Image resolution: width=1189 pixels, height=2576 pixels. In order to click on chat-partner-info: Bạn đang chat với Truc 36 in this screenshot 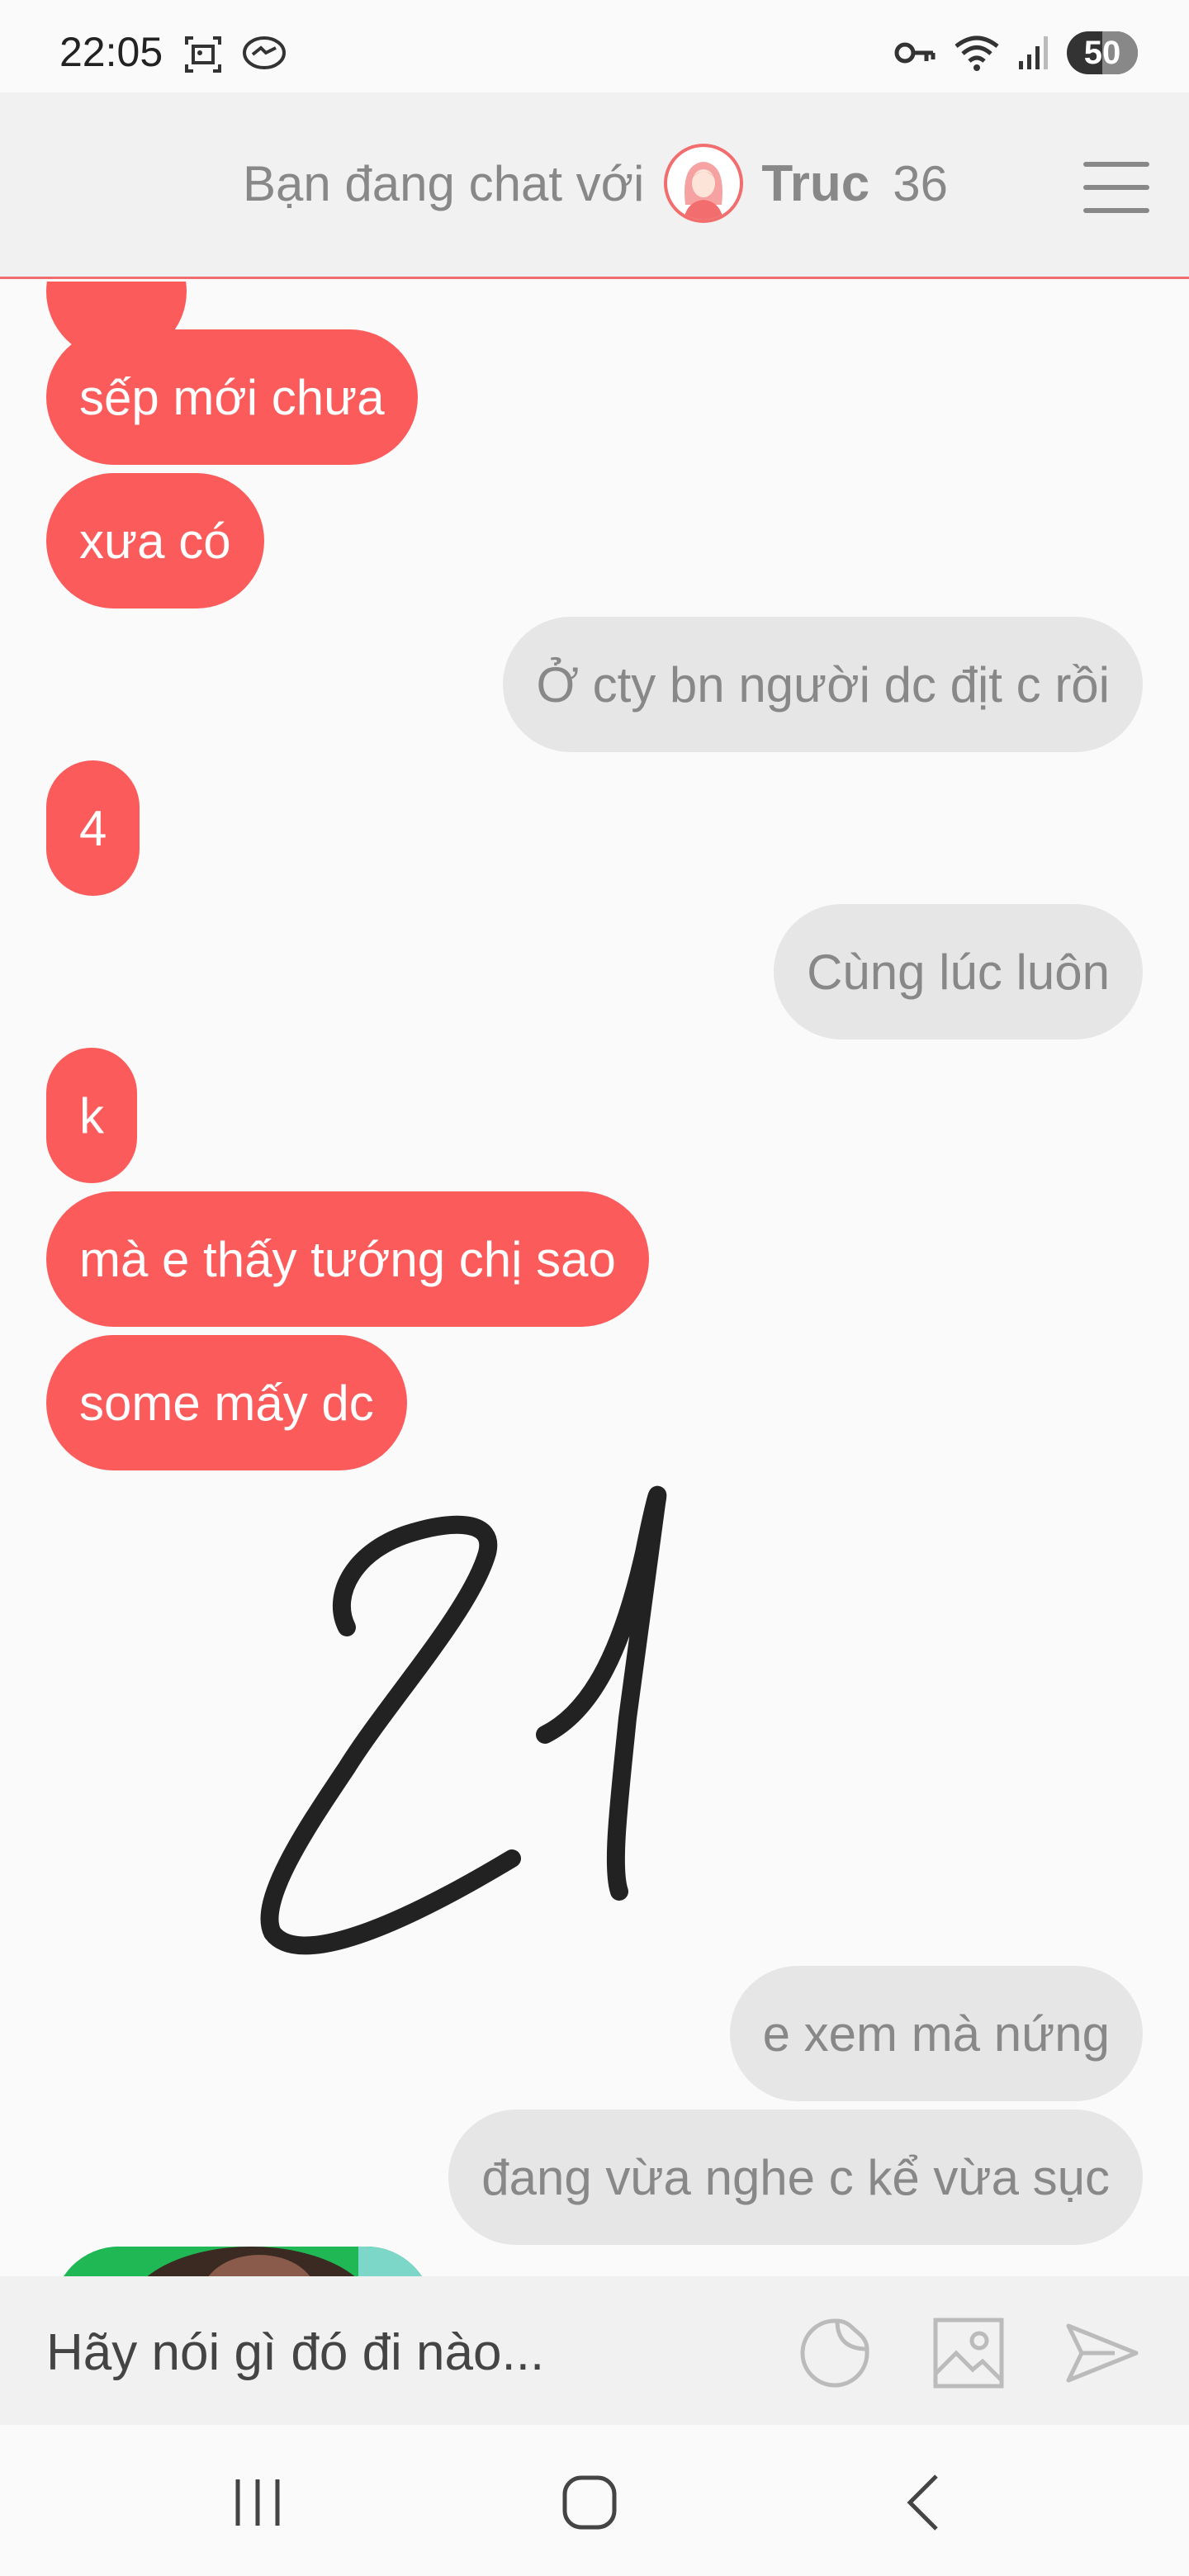, I will do `click(595, 183)`.